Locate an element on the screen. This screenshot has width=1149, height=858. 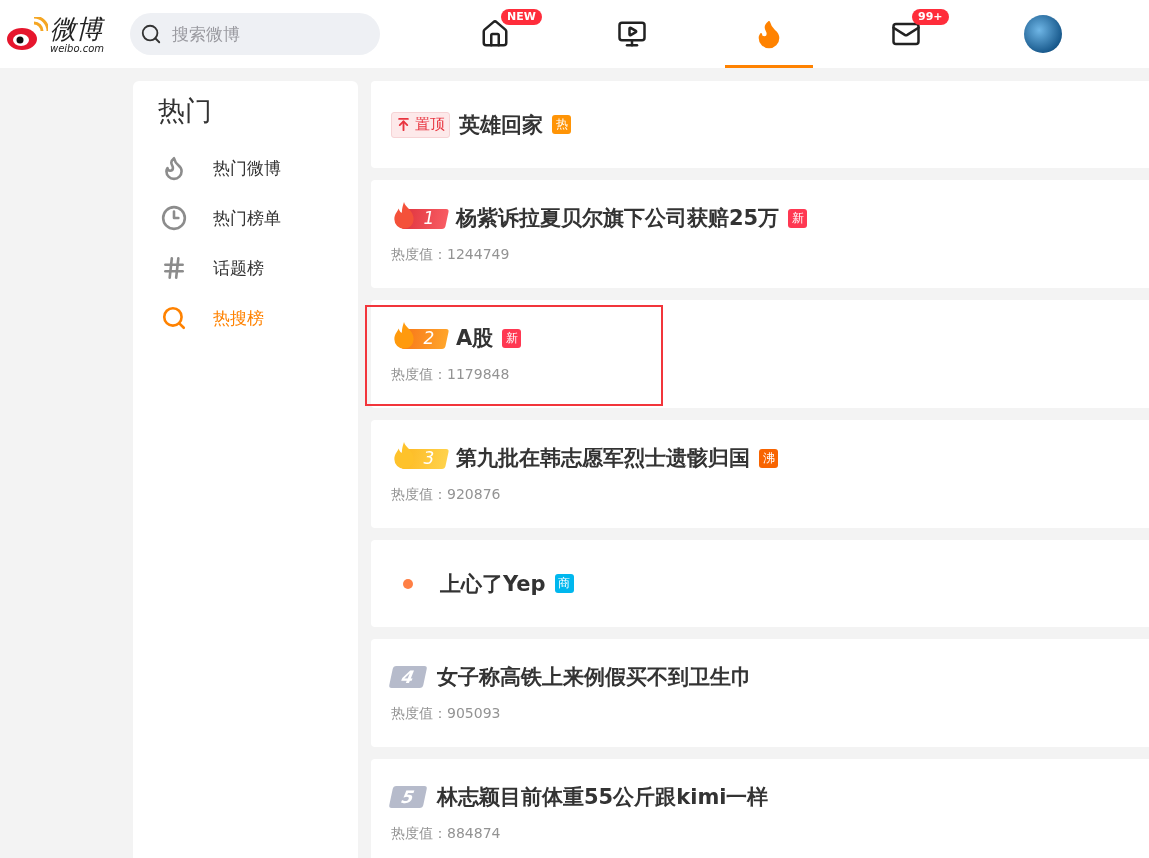
tag-label: 热 is located at coordinates (561, 124).